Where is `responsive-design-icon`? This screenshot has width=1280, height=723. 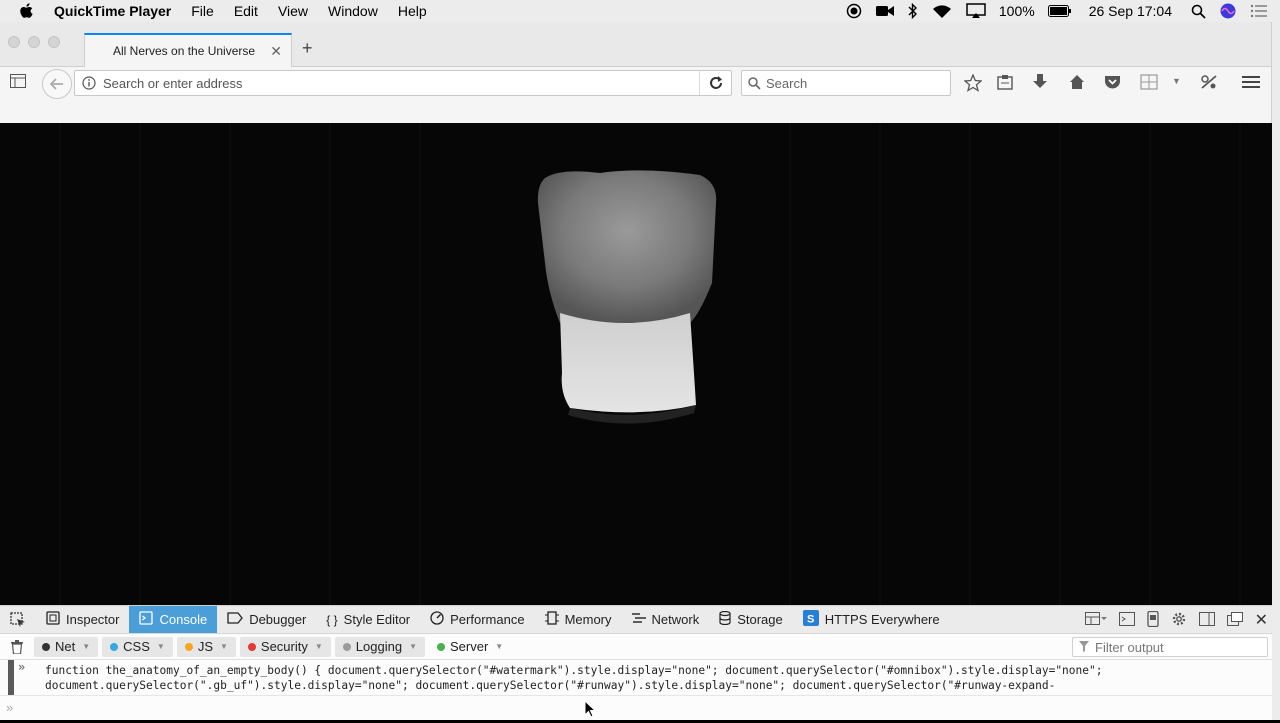
responsive-design-icon is located at coordinates (1152, 620).